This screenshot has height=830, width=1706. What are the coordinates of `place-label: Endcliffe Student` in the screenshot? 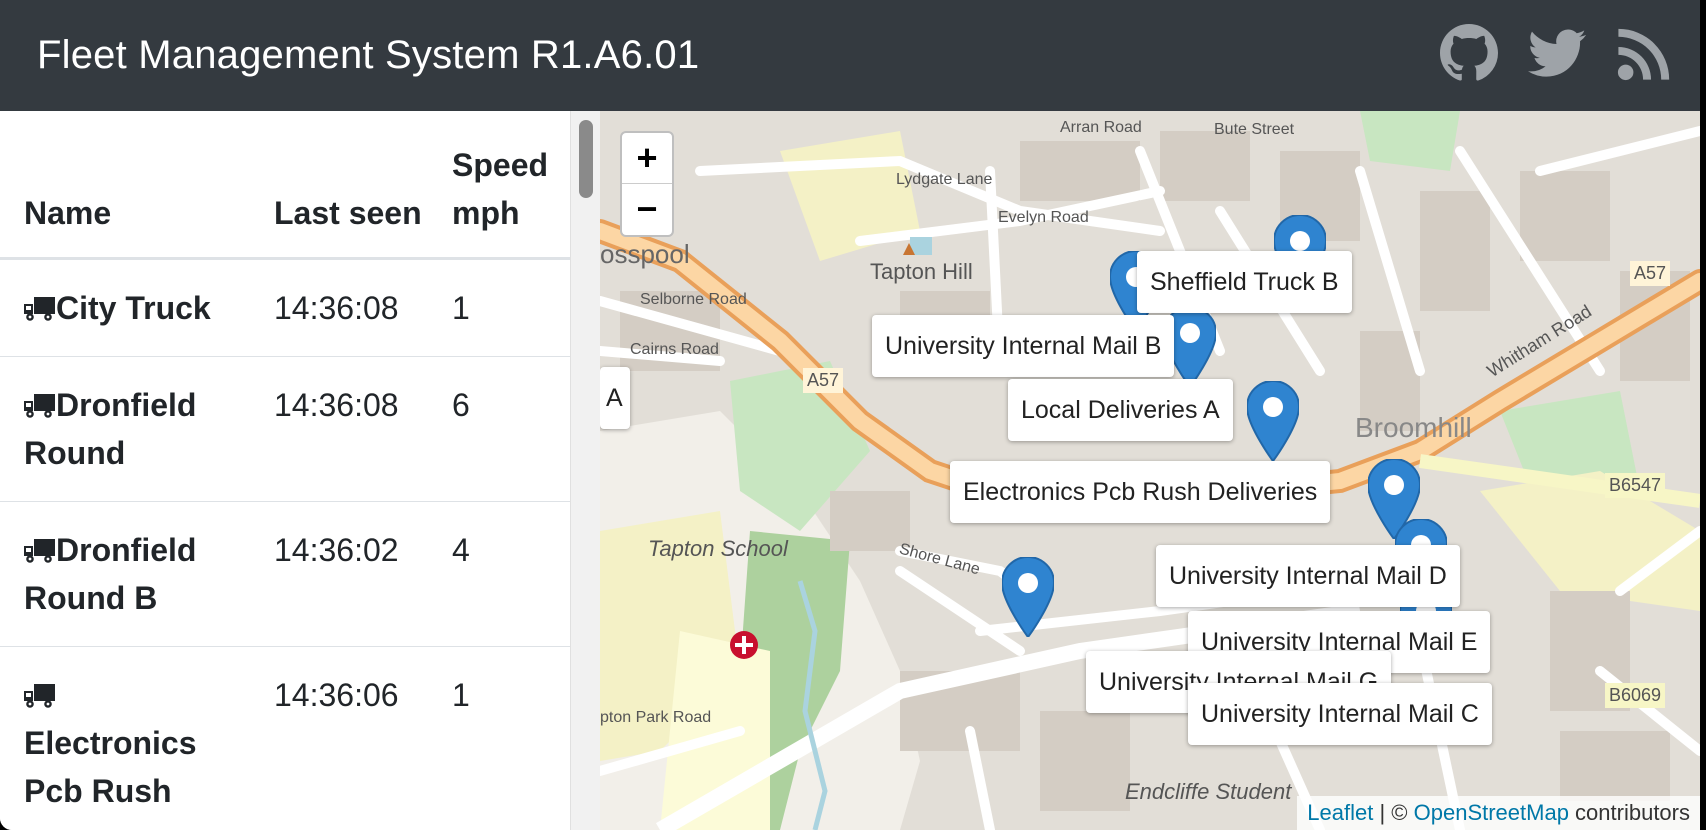 It's located at (1208, 791).